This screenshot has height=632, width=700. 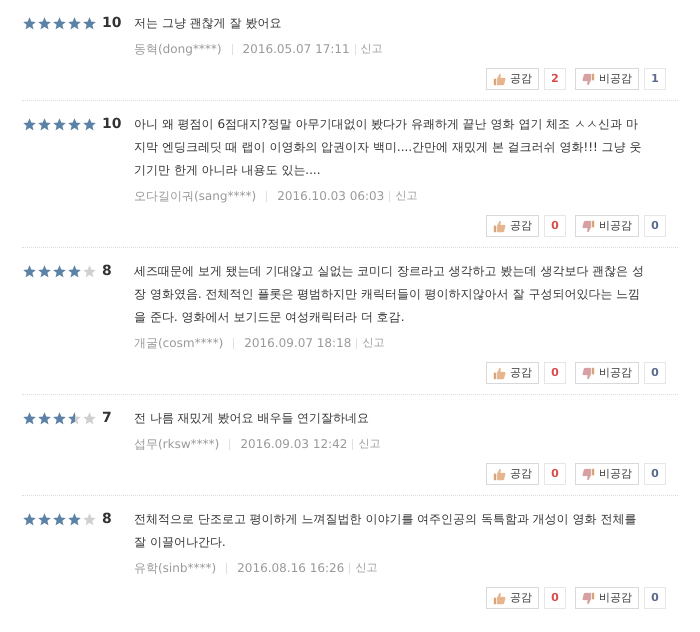 What do you see at coordinates (294, 444) in the screenshot?
I see `date: 2016.09.03 12:42` at bounding box center [294, 444].